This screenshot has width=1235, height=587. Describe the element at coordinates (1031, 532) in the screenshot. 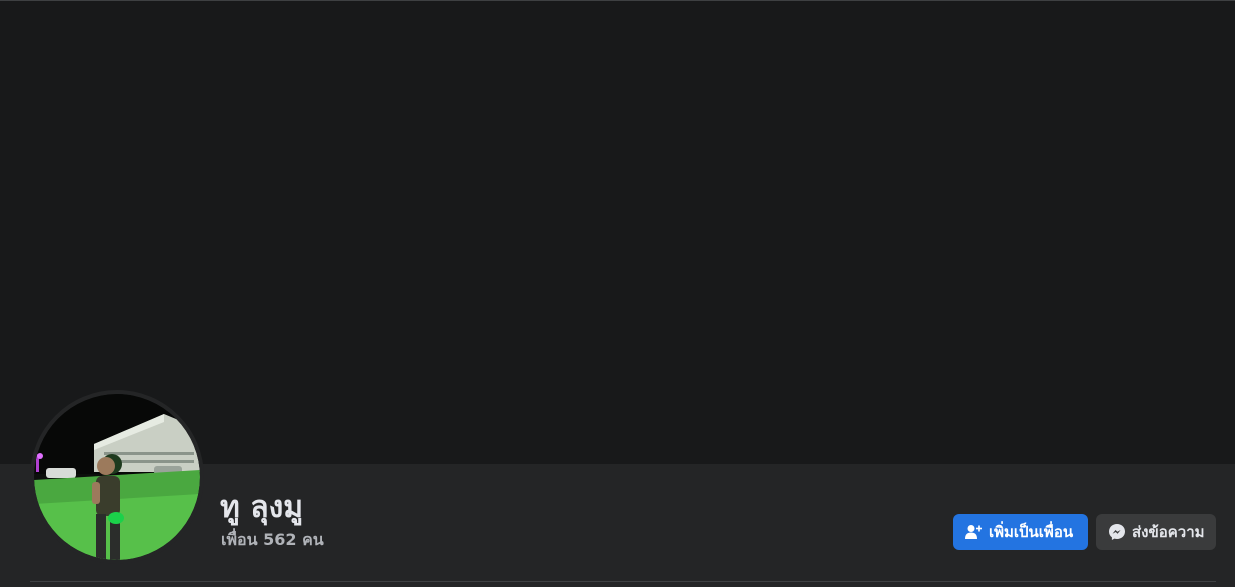

I see `add-friend-label: เพิ่มเป็นเพื่อน` at that location.